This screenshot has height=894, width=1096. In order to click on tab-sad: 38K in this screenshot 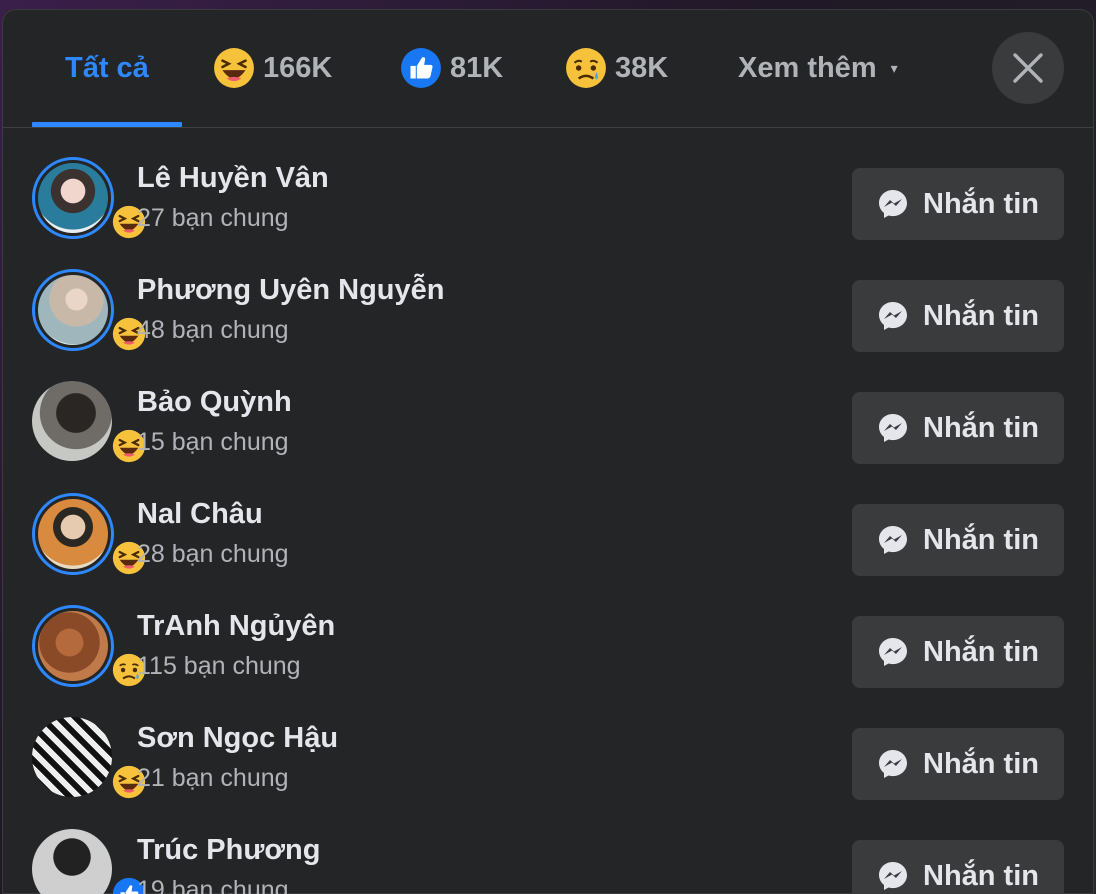, I will do `click(616, 68)`.